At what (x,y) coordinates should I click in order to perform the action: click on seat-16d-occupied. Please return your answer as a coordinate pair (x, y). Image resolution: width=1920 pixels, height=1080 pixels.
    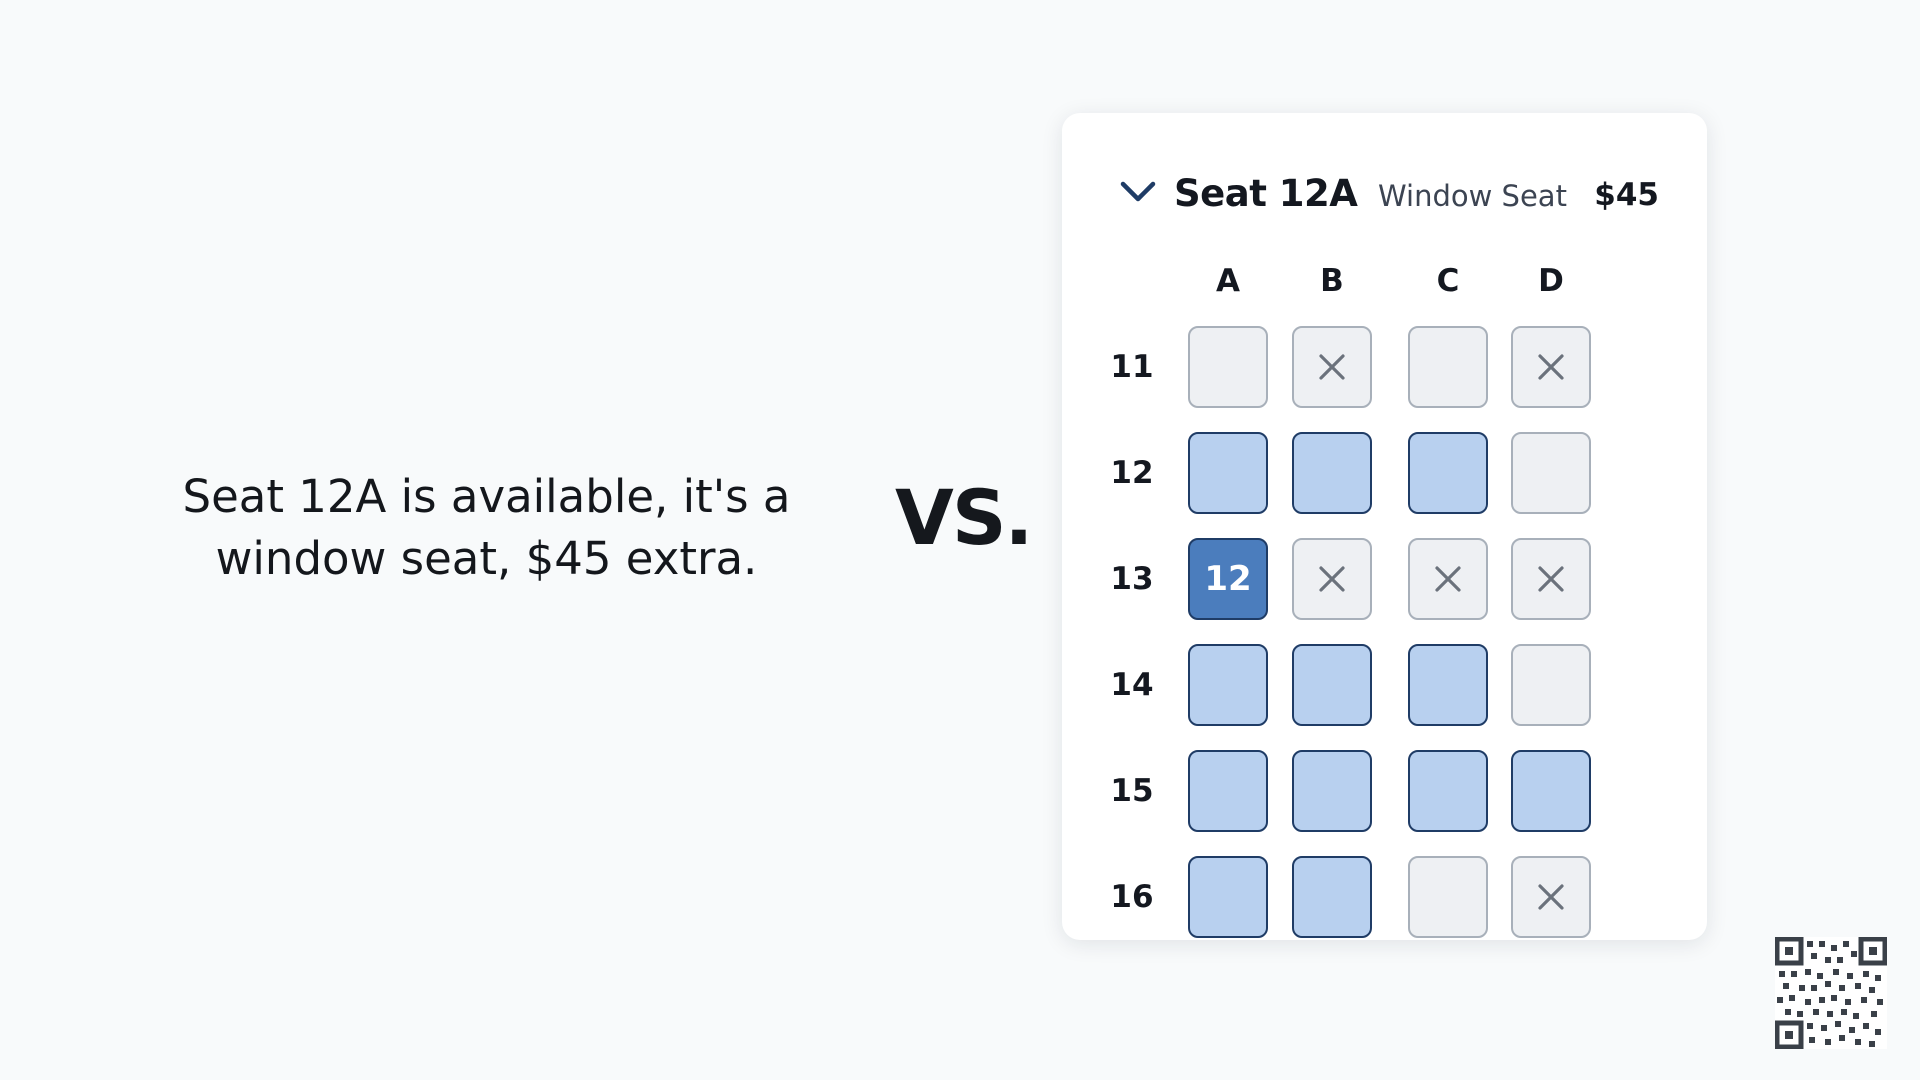
    Looking at the image, I should click on (1551, 897).